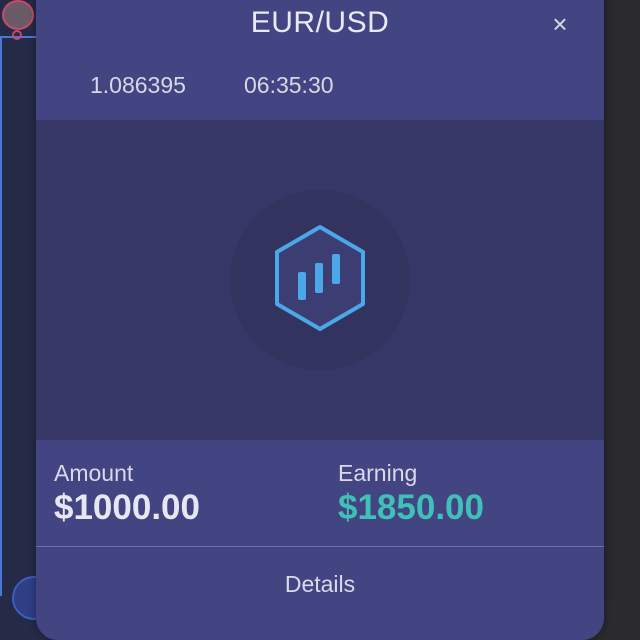  What do you see at coordinates (127, 507) in the screenshot?
I see `amount-value: $1000.00` at bounding box center [127, 507].